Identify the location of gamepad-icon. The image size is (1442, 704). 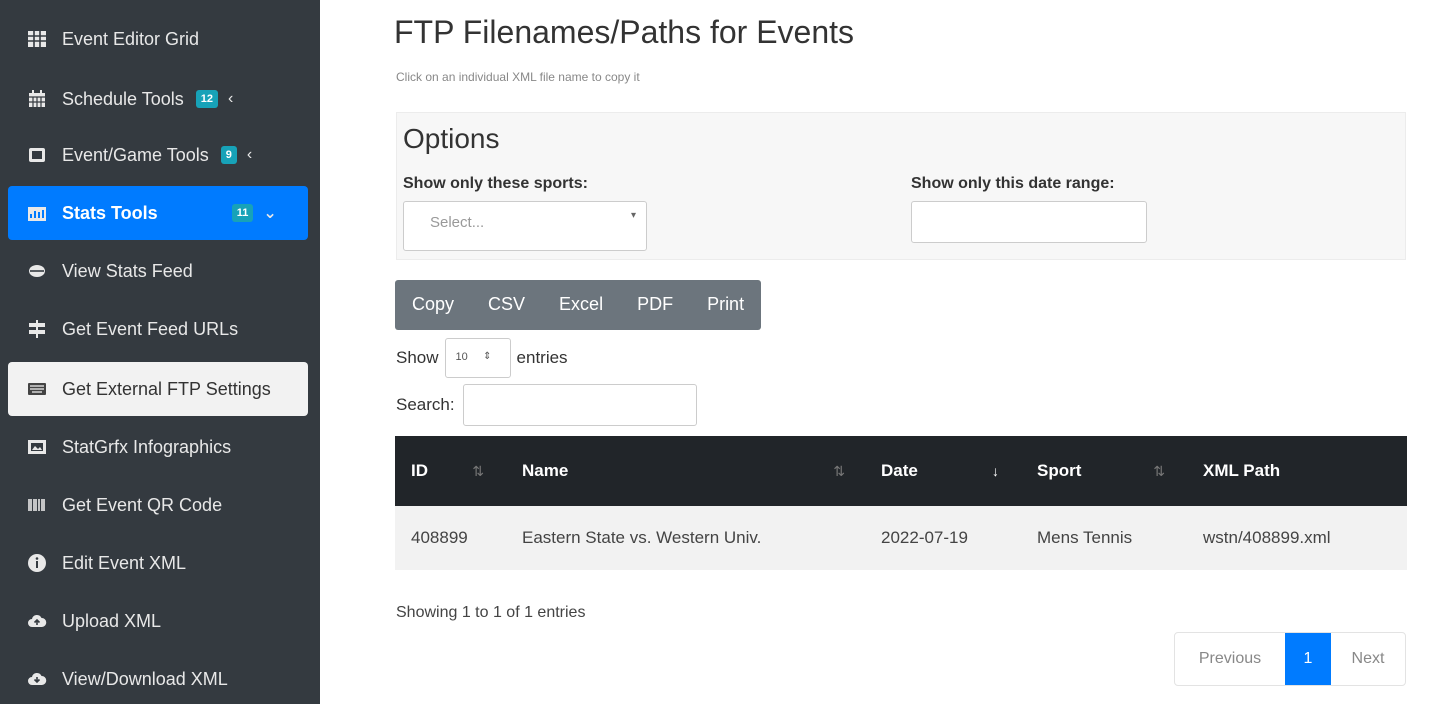
(37, 155).